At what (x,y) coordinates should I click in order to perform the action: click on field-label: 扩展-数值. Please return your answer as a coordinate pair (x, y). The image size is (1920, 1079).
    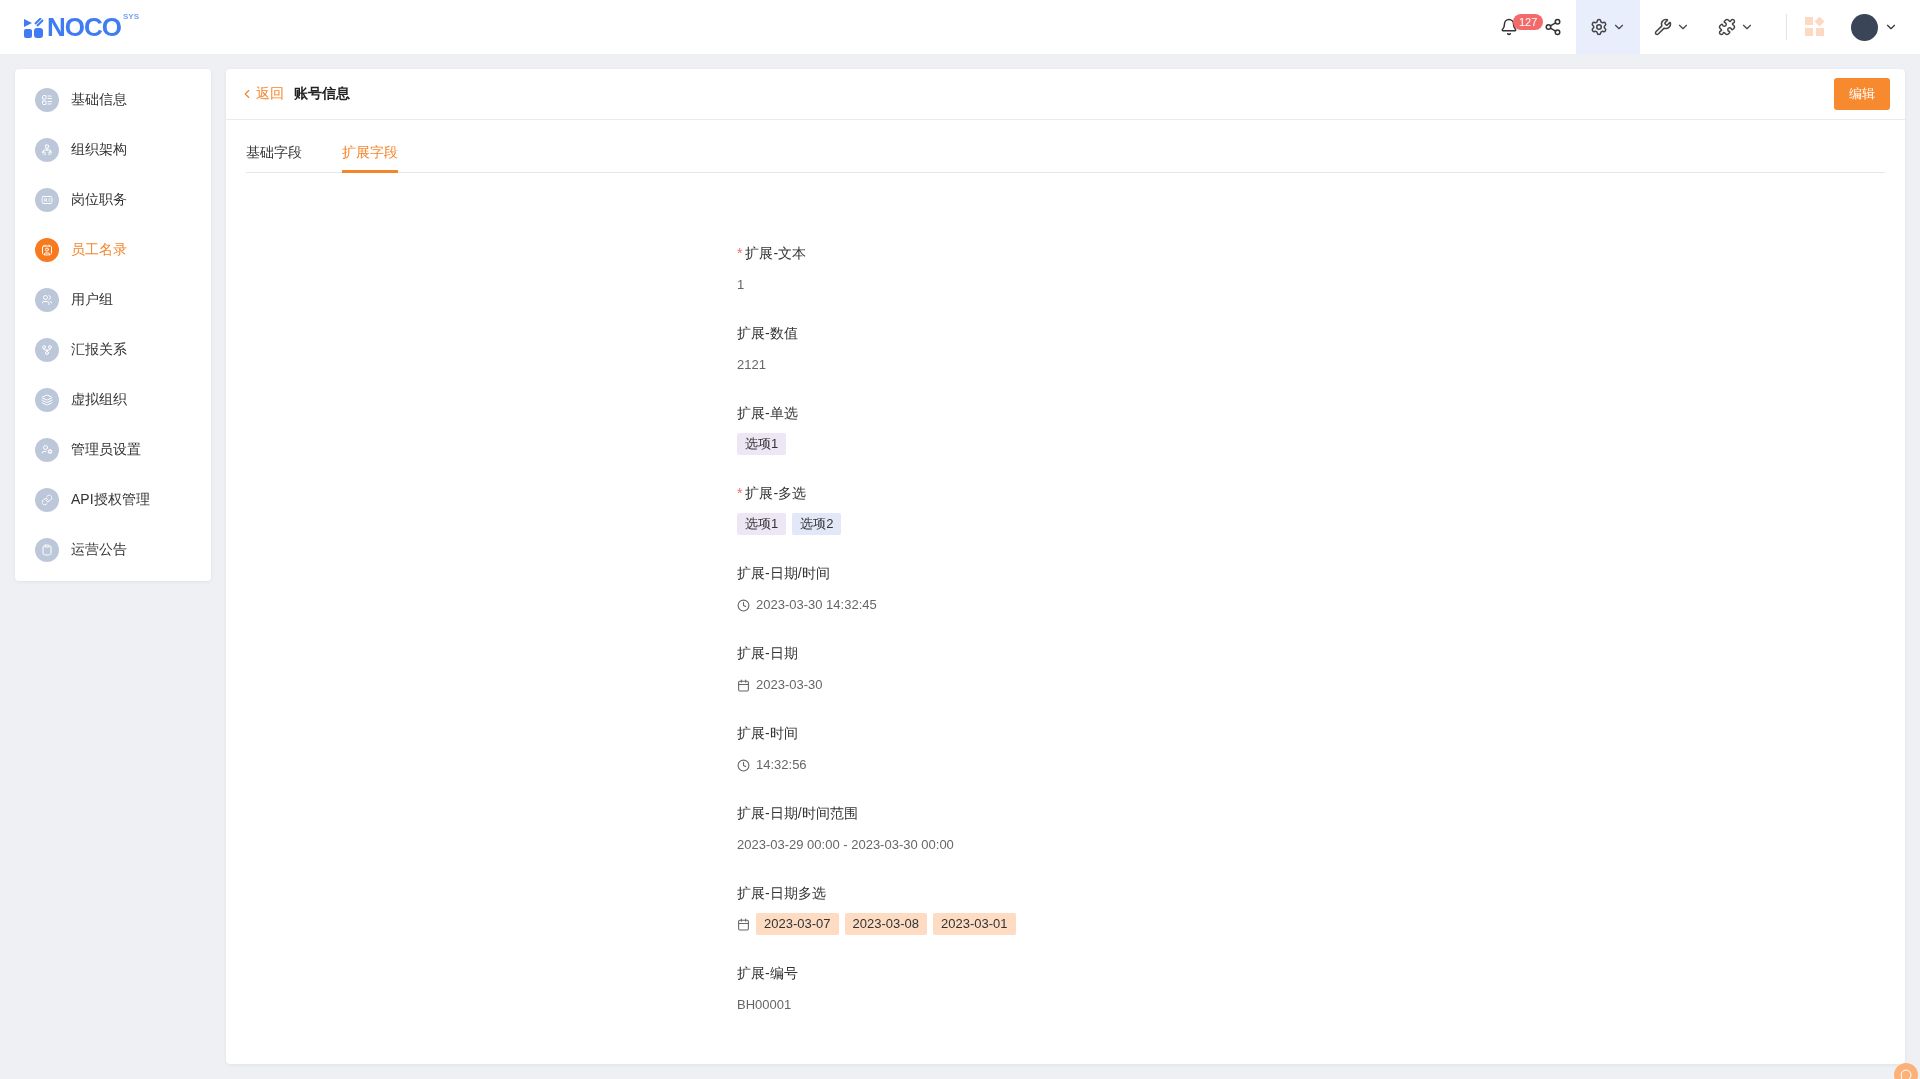
    Looking at the image, I should click on (768, 333).